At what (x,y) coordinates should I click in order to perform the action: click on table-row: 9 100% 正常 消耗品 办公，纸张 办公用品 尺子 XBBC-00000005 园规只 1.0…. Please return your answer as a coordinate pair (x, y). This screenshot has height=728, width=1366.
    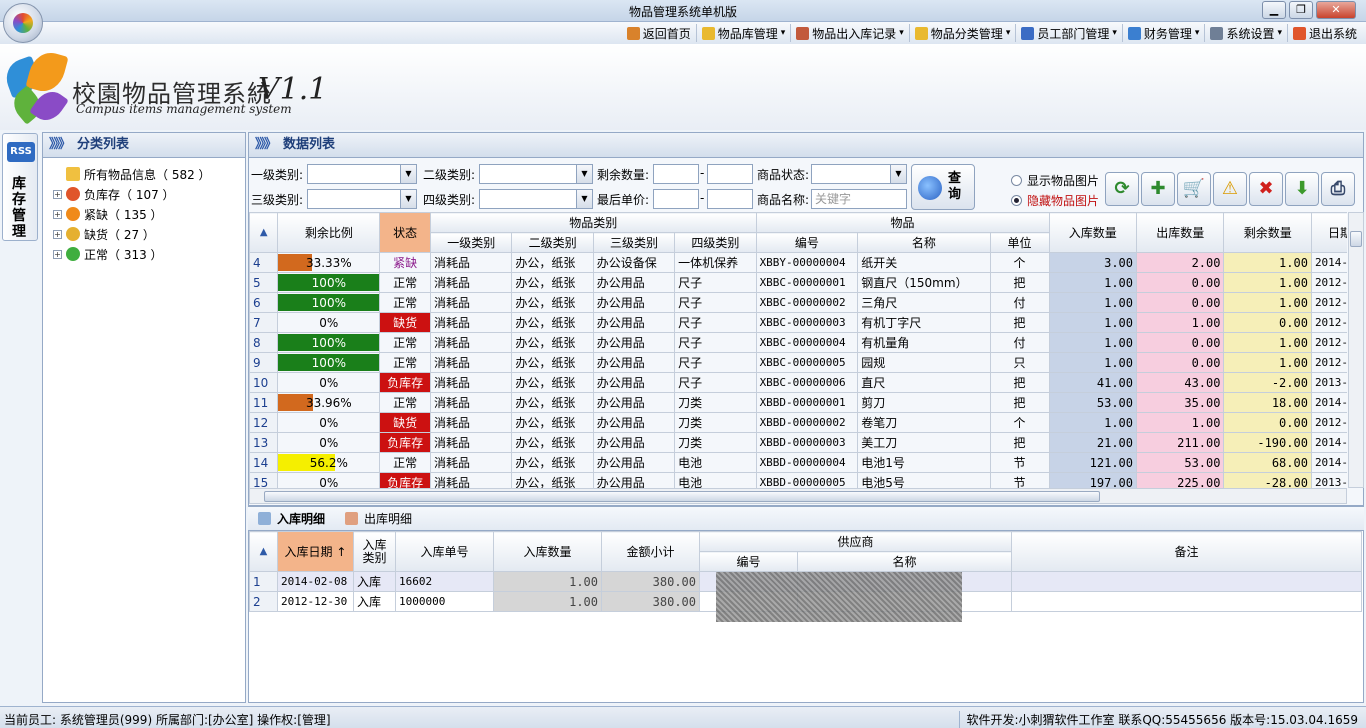
    Looking at the image, I should click on (798, 362).